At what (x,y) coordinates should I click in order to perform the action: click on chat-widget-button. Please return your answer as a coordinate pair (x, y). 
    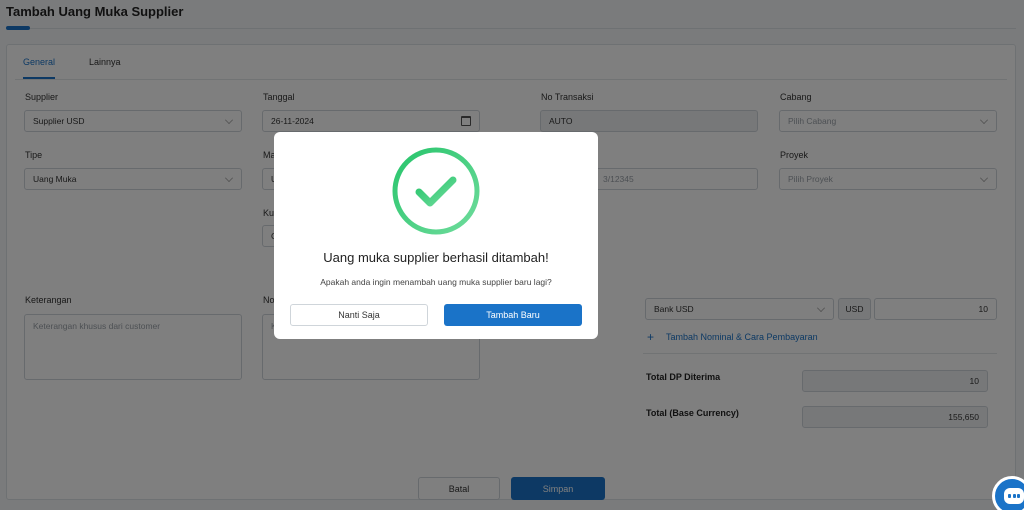
    Looking at the image, I should click on (1008, 493).